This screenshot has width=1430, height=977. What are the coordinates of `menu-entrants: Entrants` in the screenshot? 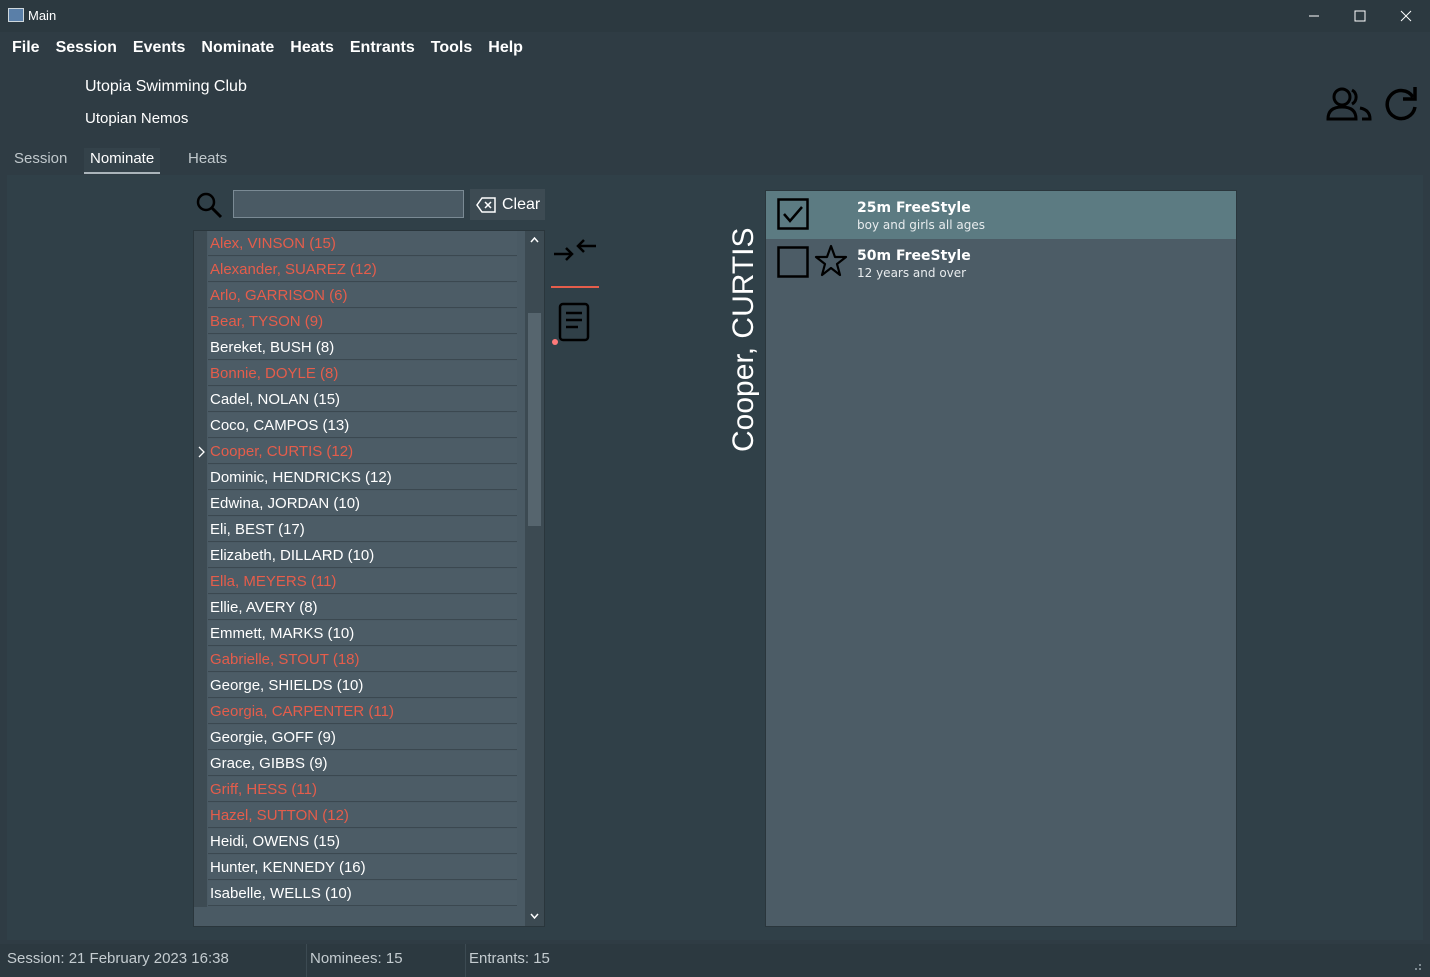 It's located at (382, 49).